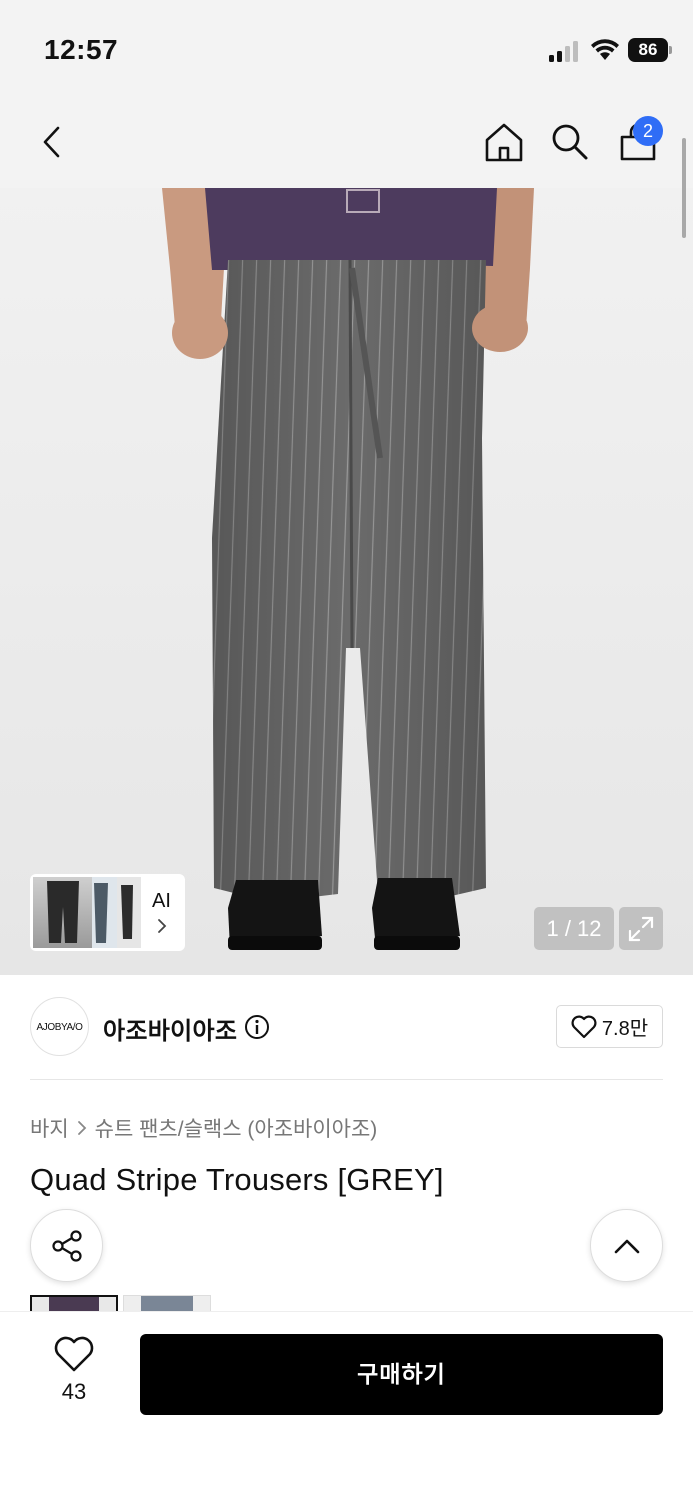 The width and height of the screenshot is (693, 1500). I want to click on search-button, so click(570, 142).